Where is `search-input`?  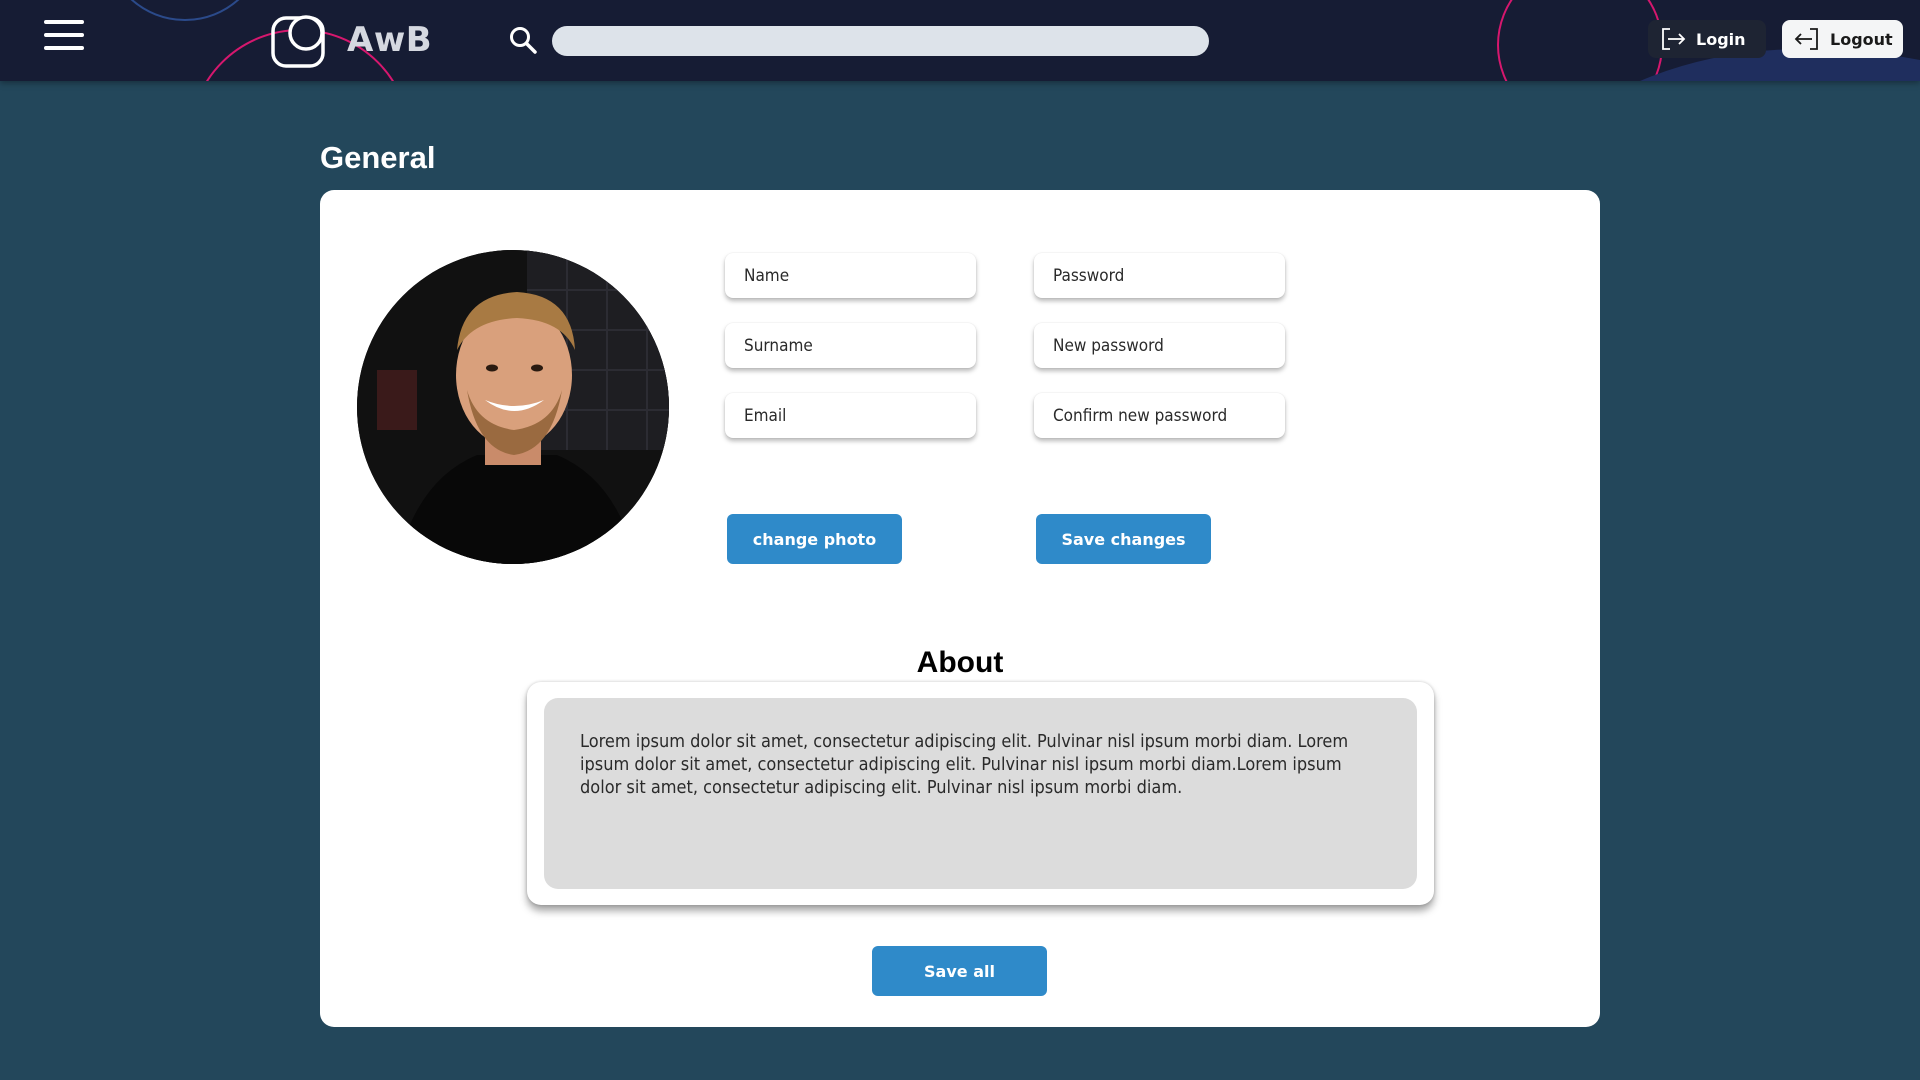 search-input is located at coordinates (880, 41).